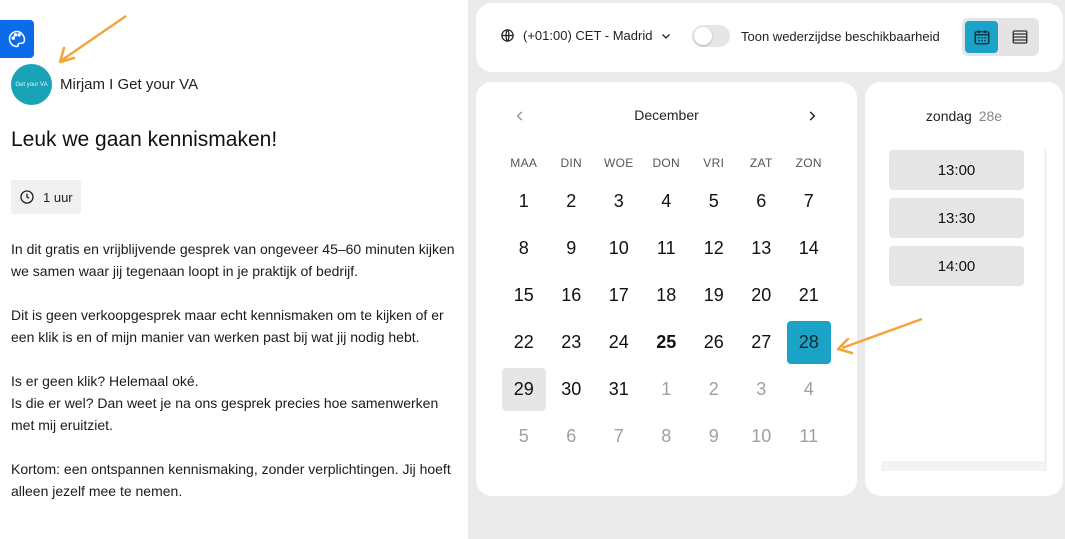 This screenshot has height=539, width=1065. I want to click on calendar-day: 12, so click(714, 248).